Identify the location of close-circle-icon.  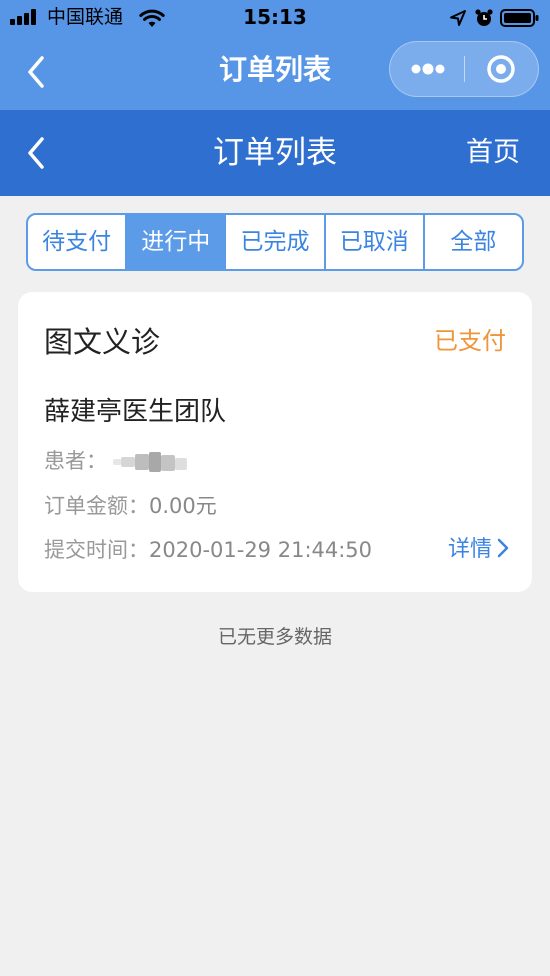
(502, 69).